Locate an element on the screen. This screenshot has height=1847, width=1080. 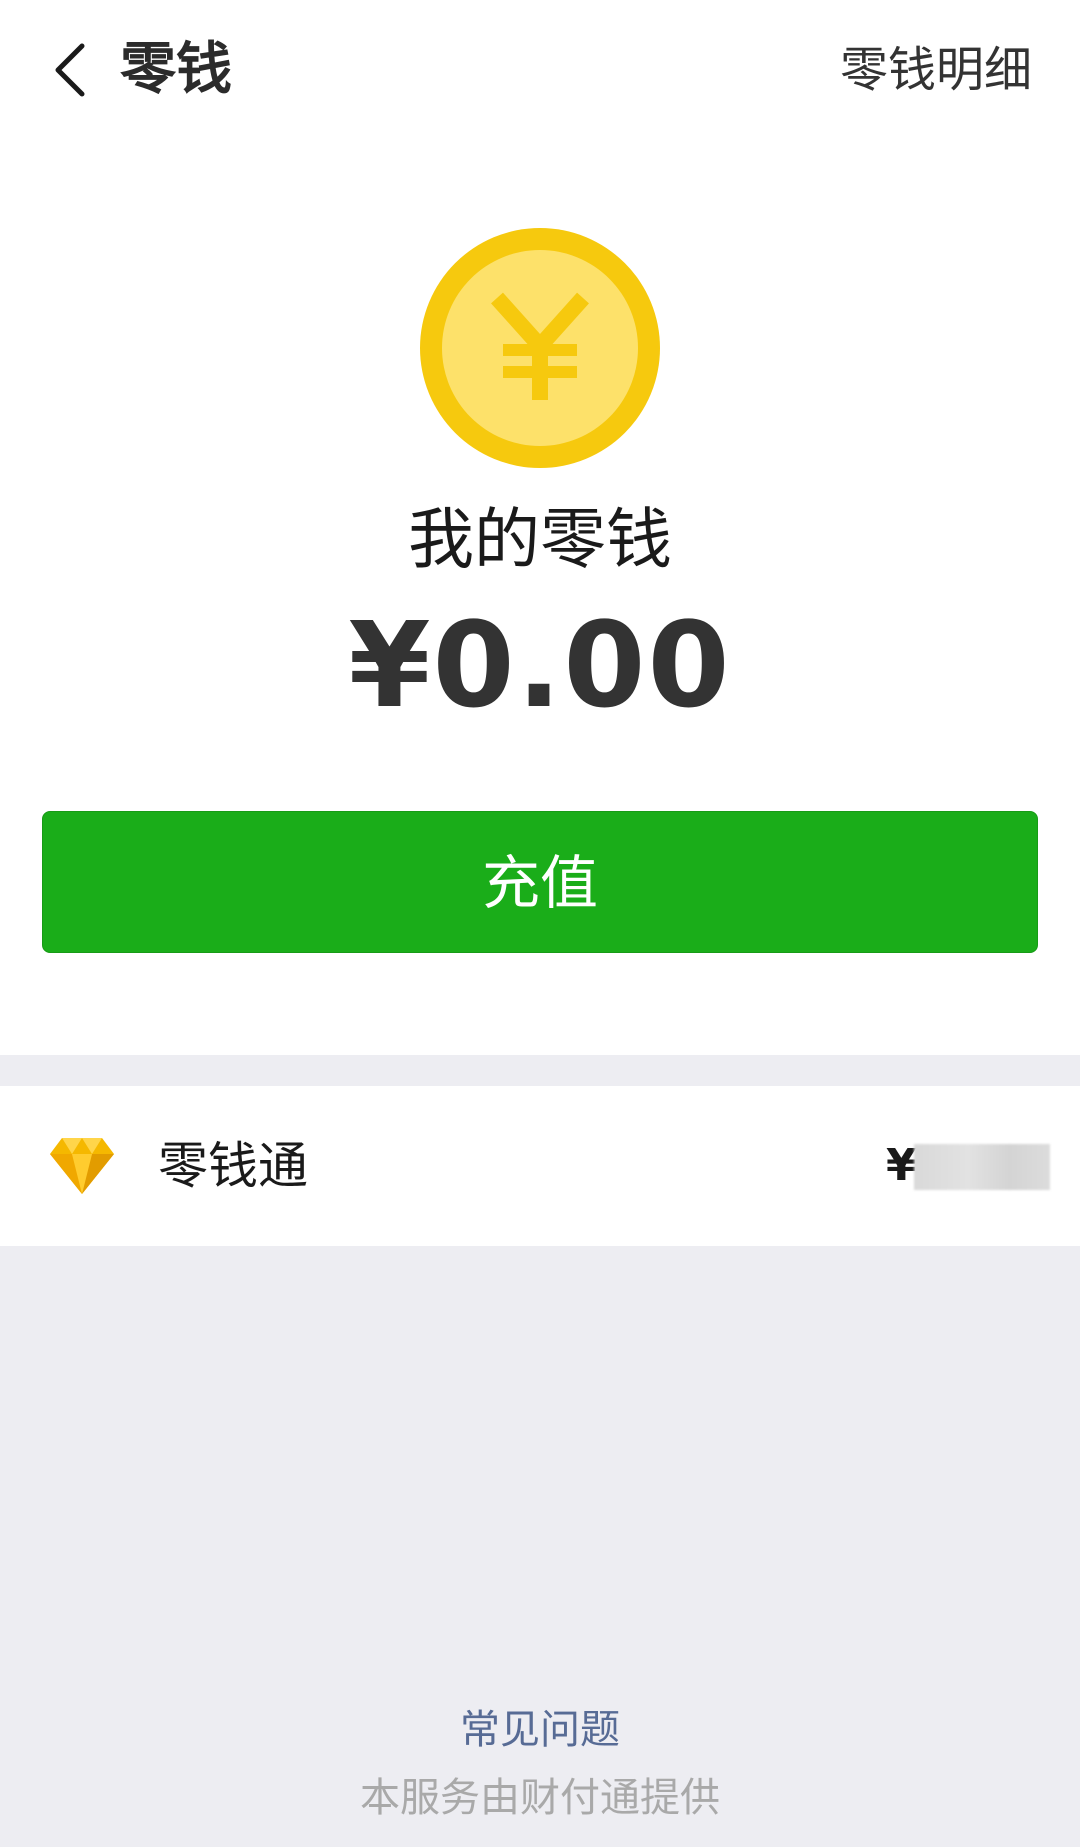
yuan-symbol is located at coordinates (540, 346).